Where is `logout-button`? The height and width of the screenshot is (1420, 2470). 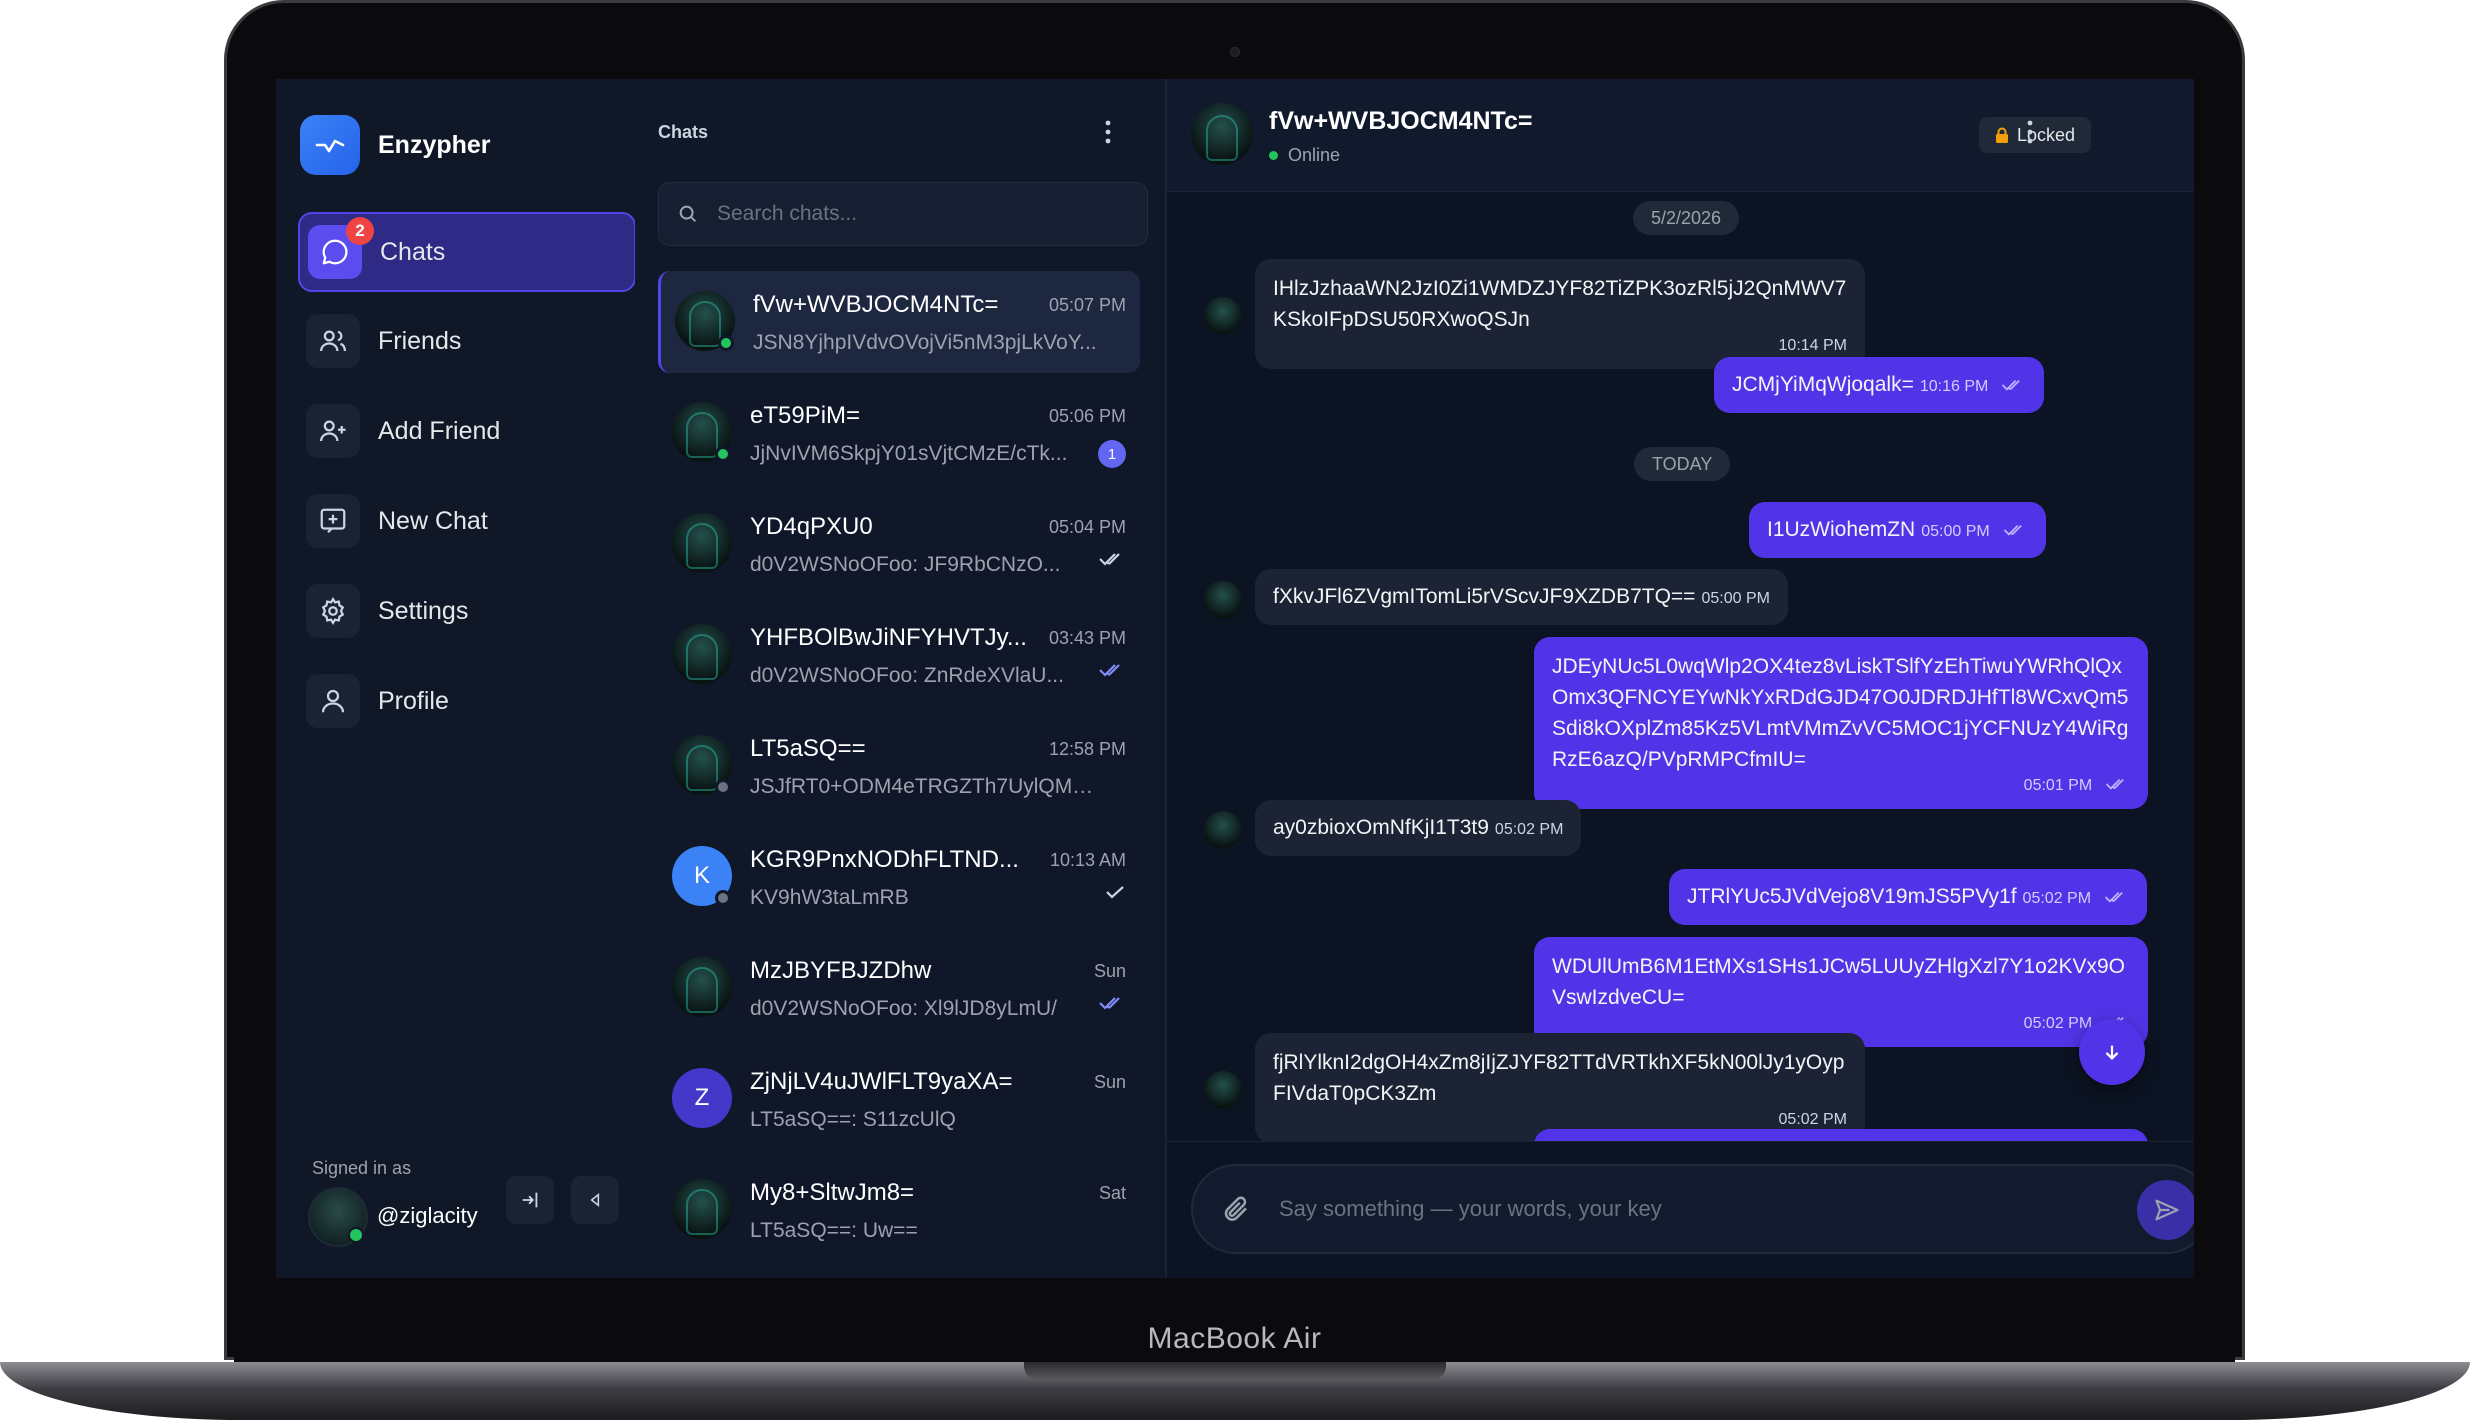
logout-button is located at coordinates (530, 1200).